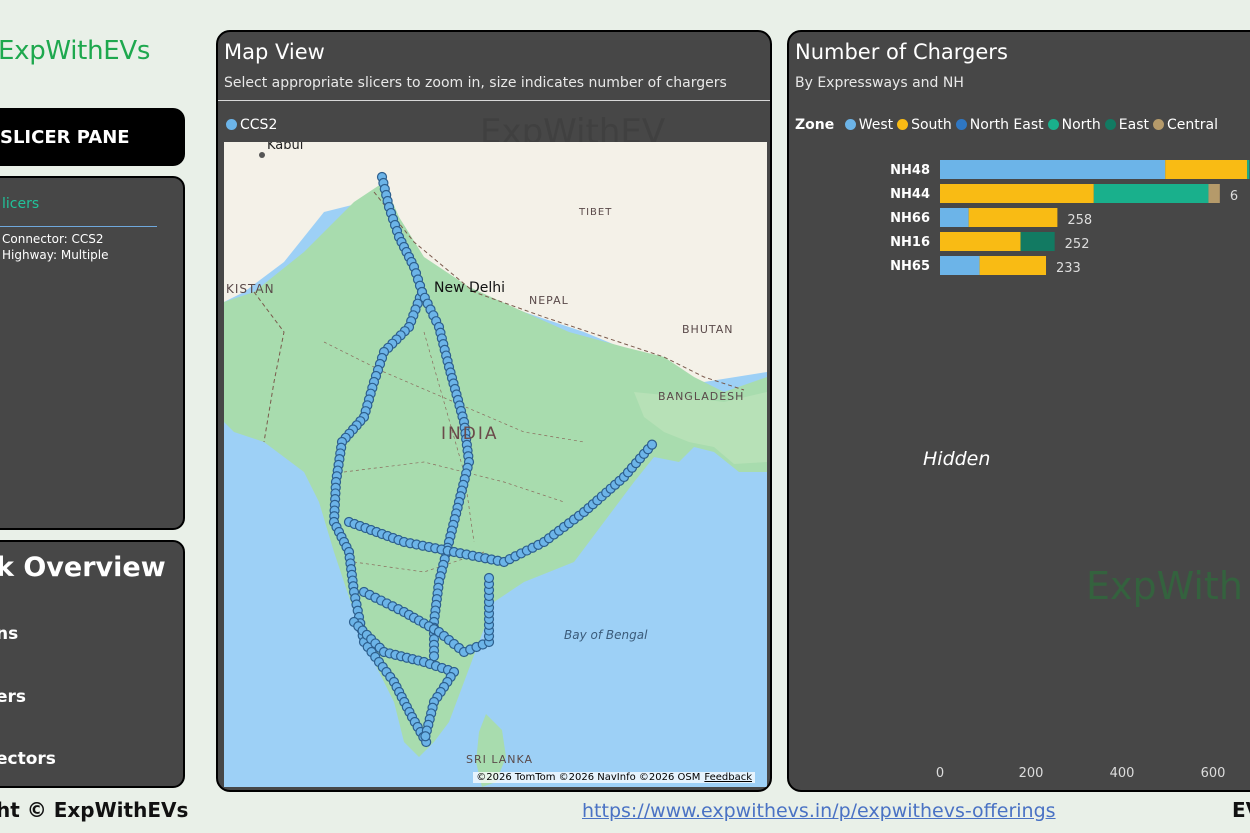  I want to click on overview-item-connectors: ectors, so click(28, 759).